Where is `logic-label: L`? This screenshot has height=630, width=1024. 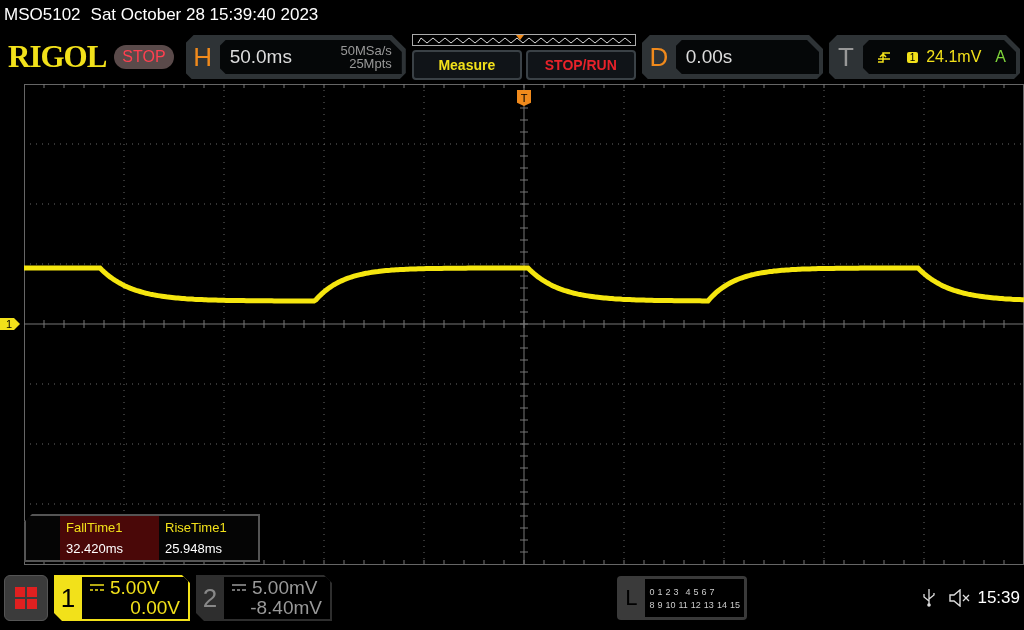
logic-label: L is located at coordinates (631, 598).